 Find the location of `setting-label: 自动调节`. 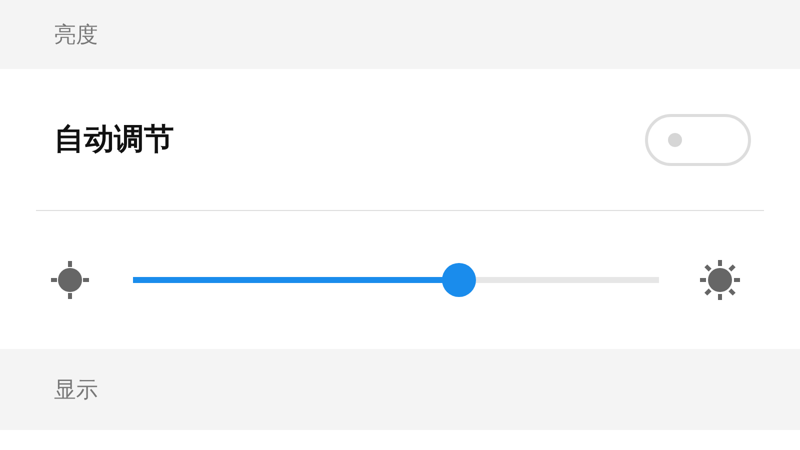

setting-label: 自动调节 is located at coordinates (114, 140).